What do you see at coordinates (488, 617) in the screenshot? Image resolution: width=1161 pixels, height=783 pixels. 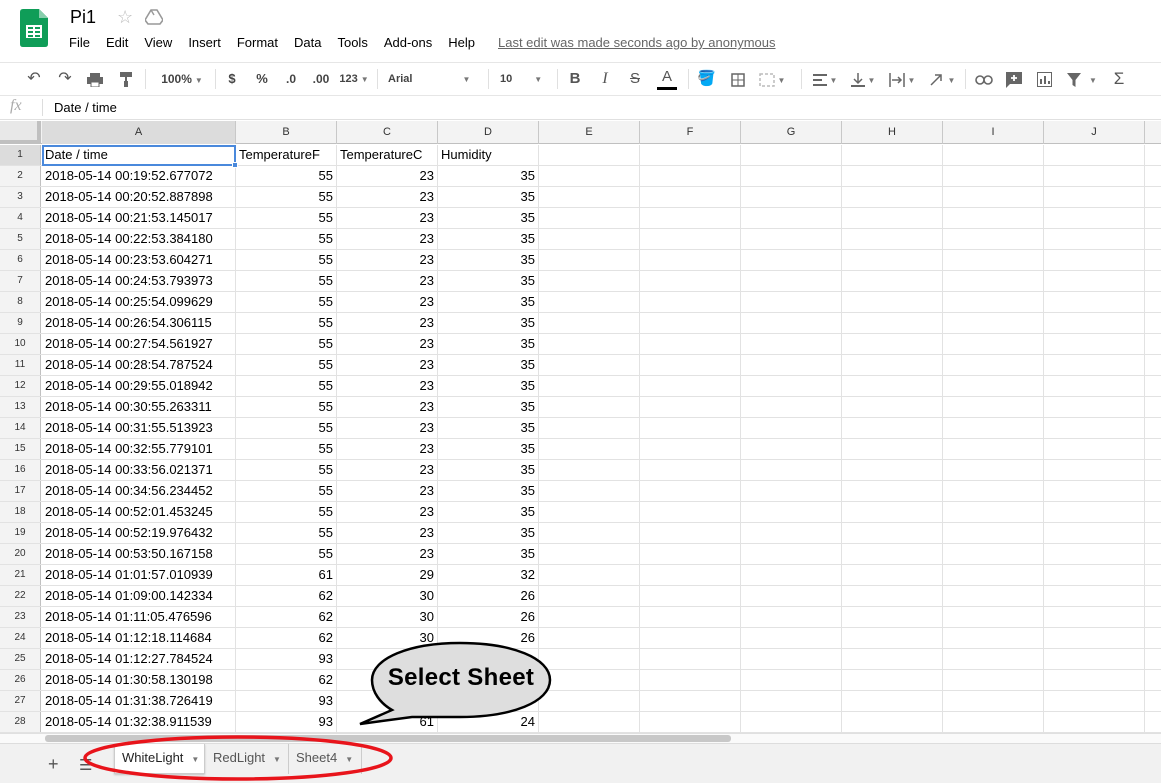 I see `cell-d: 26` at bounding box center [488, 617].